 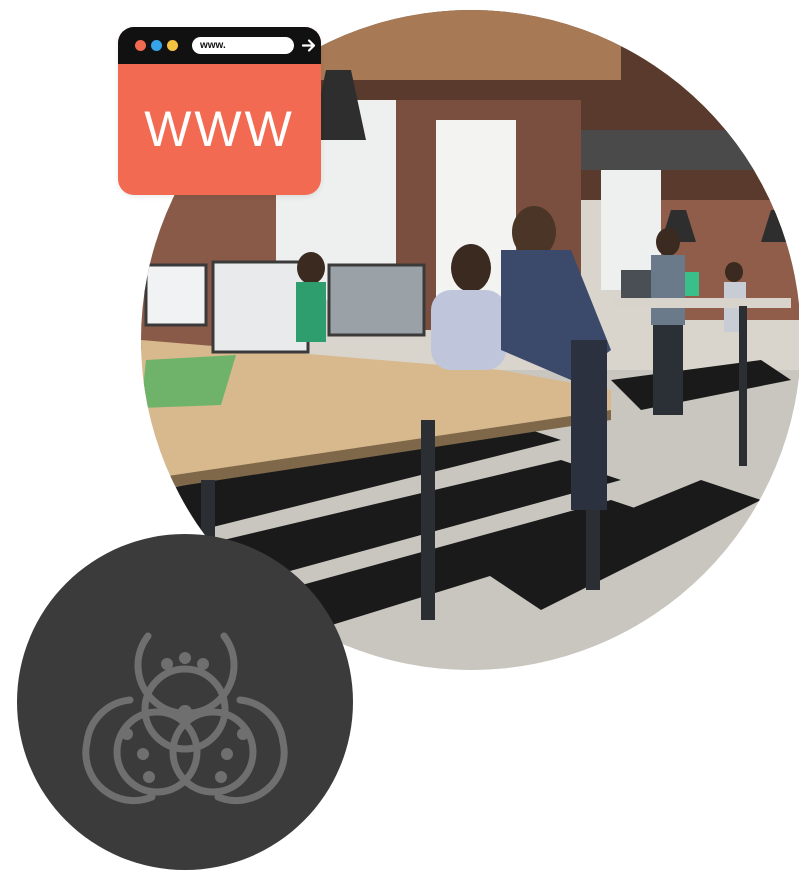 I want to click on biohazard-icon, so click(x=185, y=718).